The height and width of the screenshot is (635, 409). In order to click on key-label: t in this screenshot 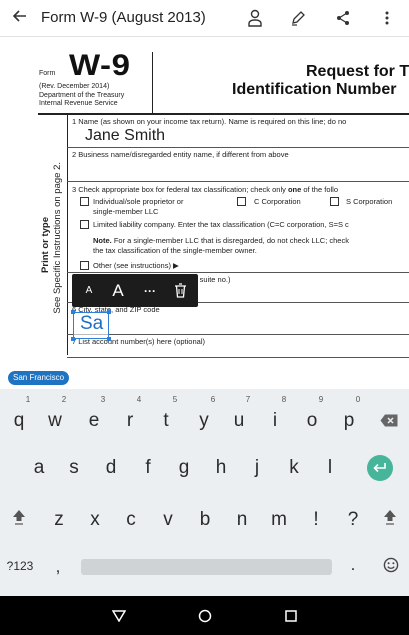, I will do `click(166, 420)`.